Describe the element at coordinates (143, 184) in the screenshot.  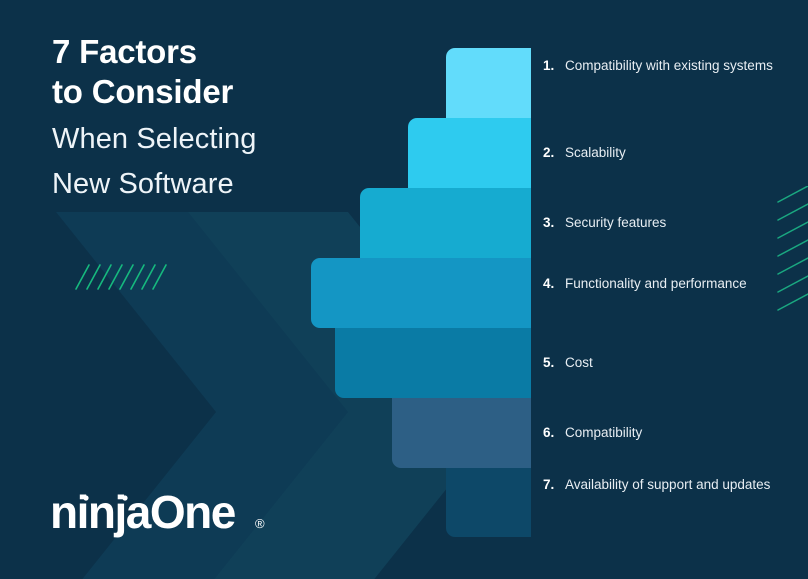
I see `subtitle-line-2: New Software` at that location.